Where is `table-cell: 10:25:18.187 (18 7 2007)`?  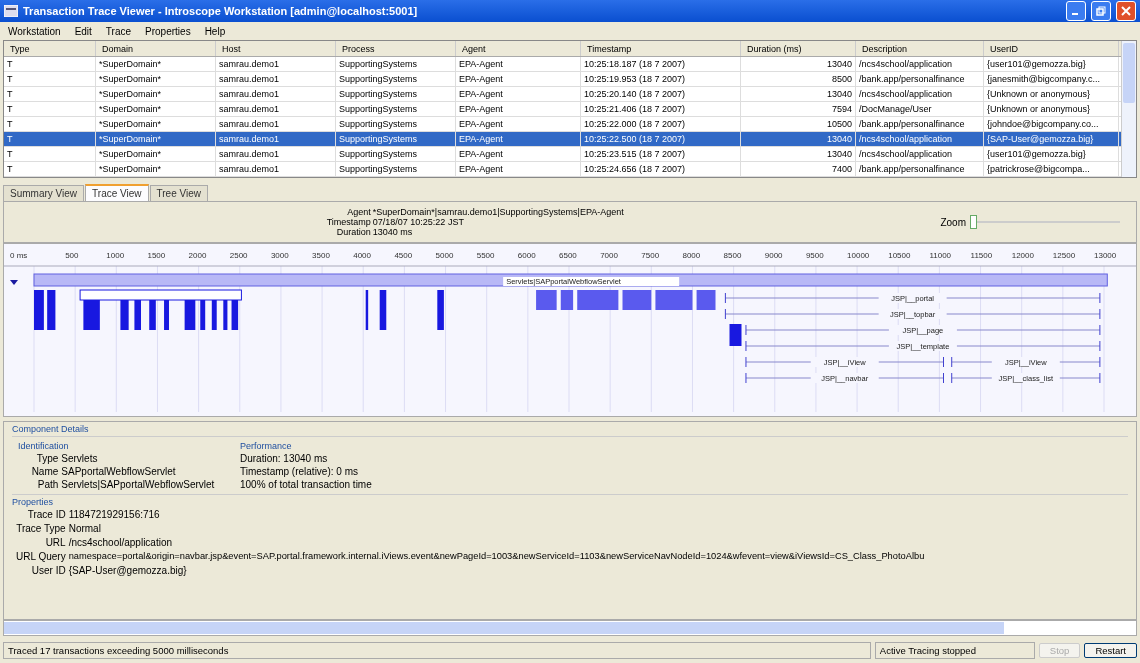
table-cell: 10:25:18.187 (18 7 2007) is located at coordinates (661, 64).